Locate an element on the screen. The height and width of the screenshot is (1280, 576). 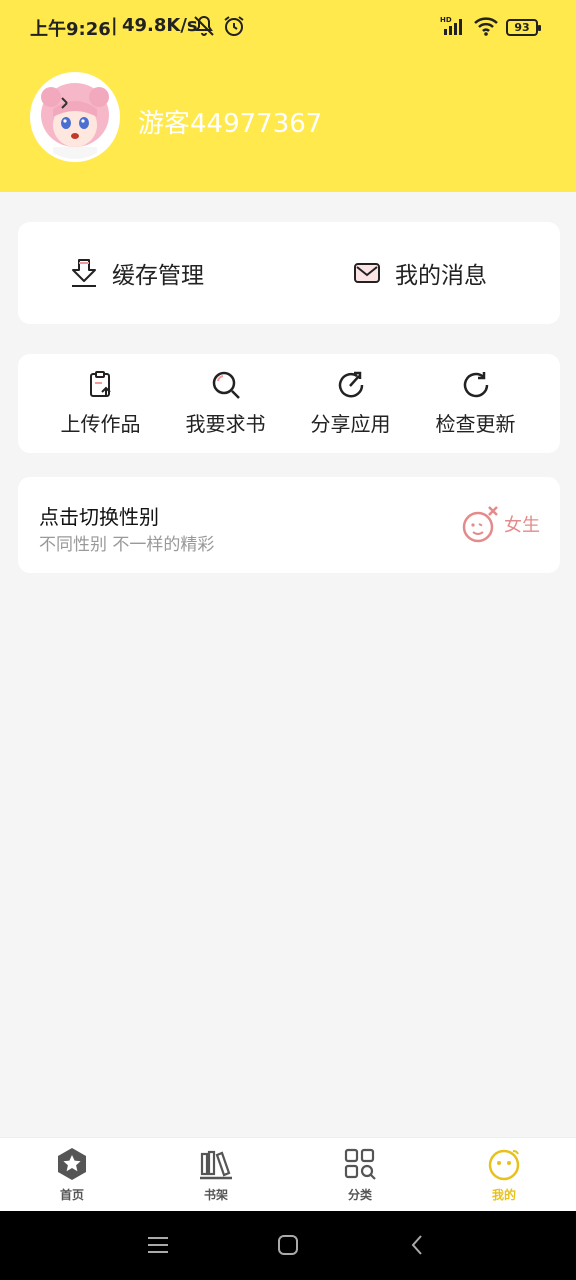
female-face-icon is located at coordinates (480, 524).